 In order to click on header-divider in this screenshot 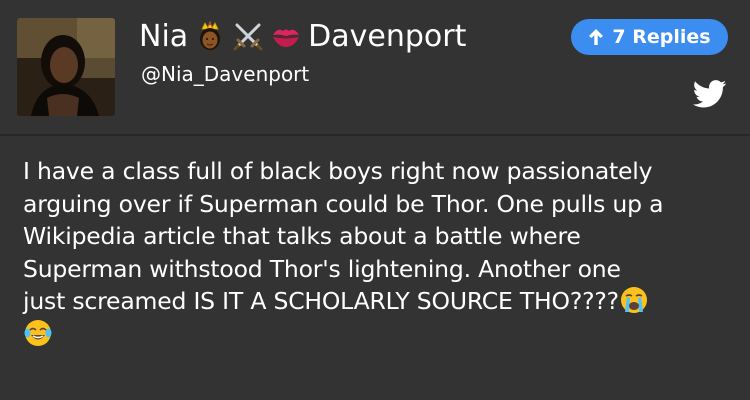, I will do `click(375, 135)`.